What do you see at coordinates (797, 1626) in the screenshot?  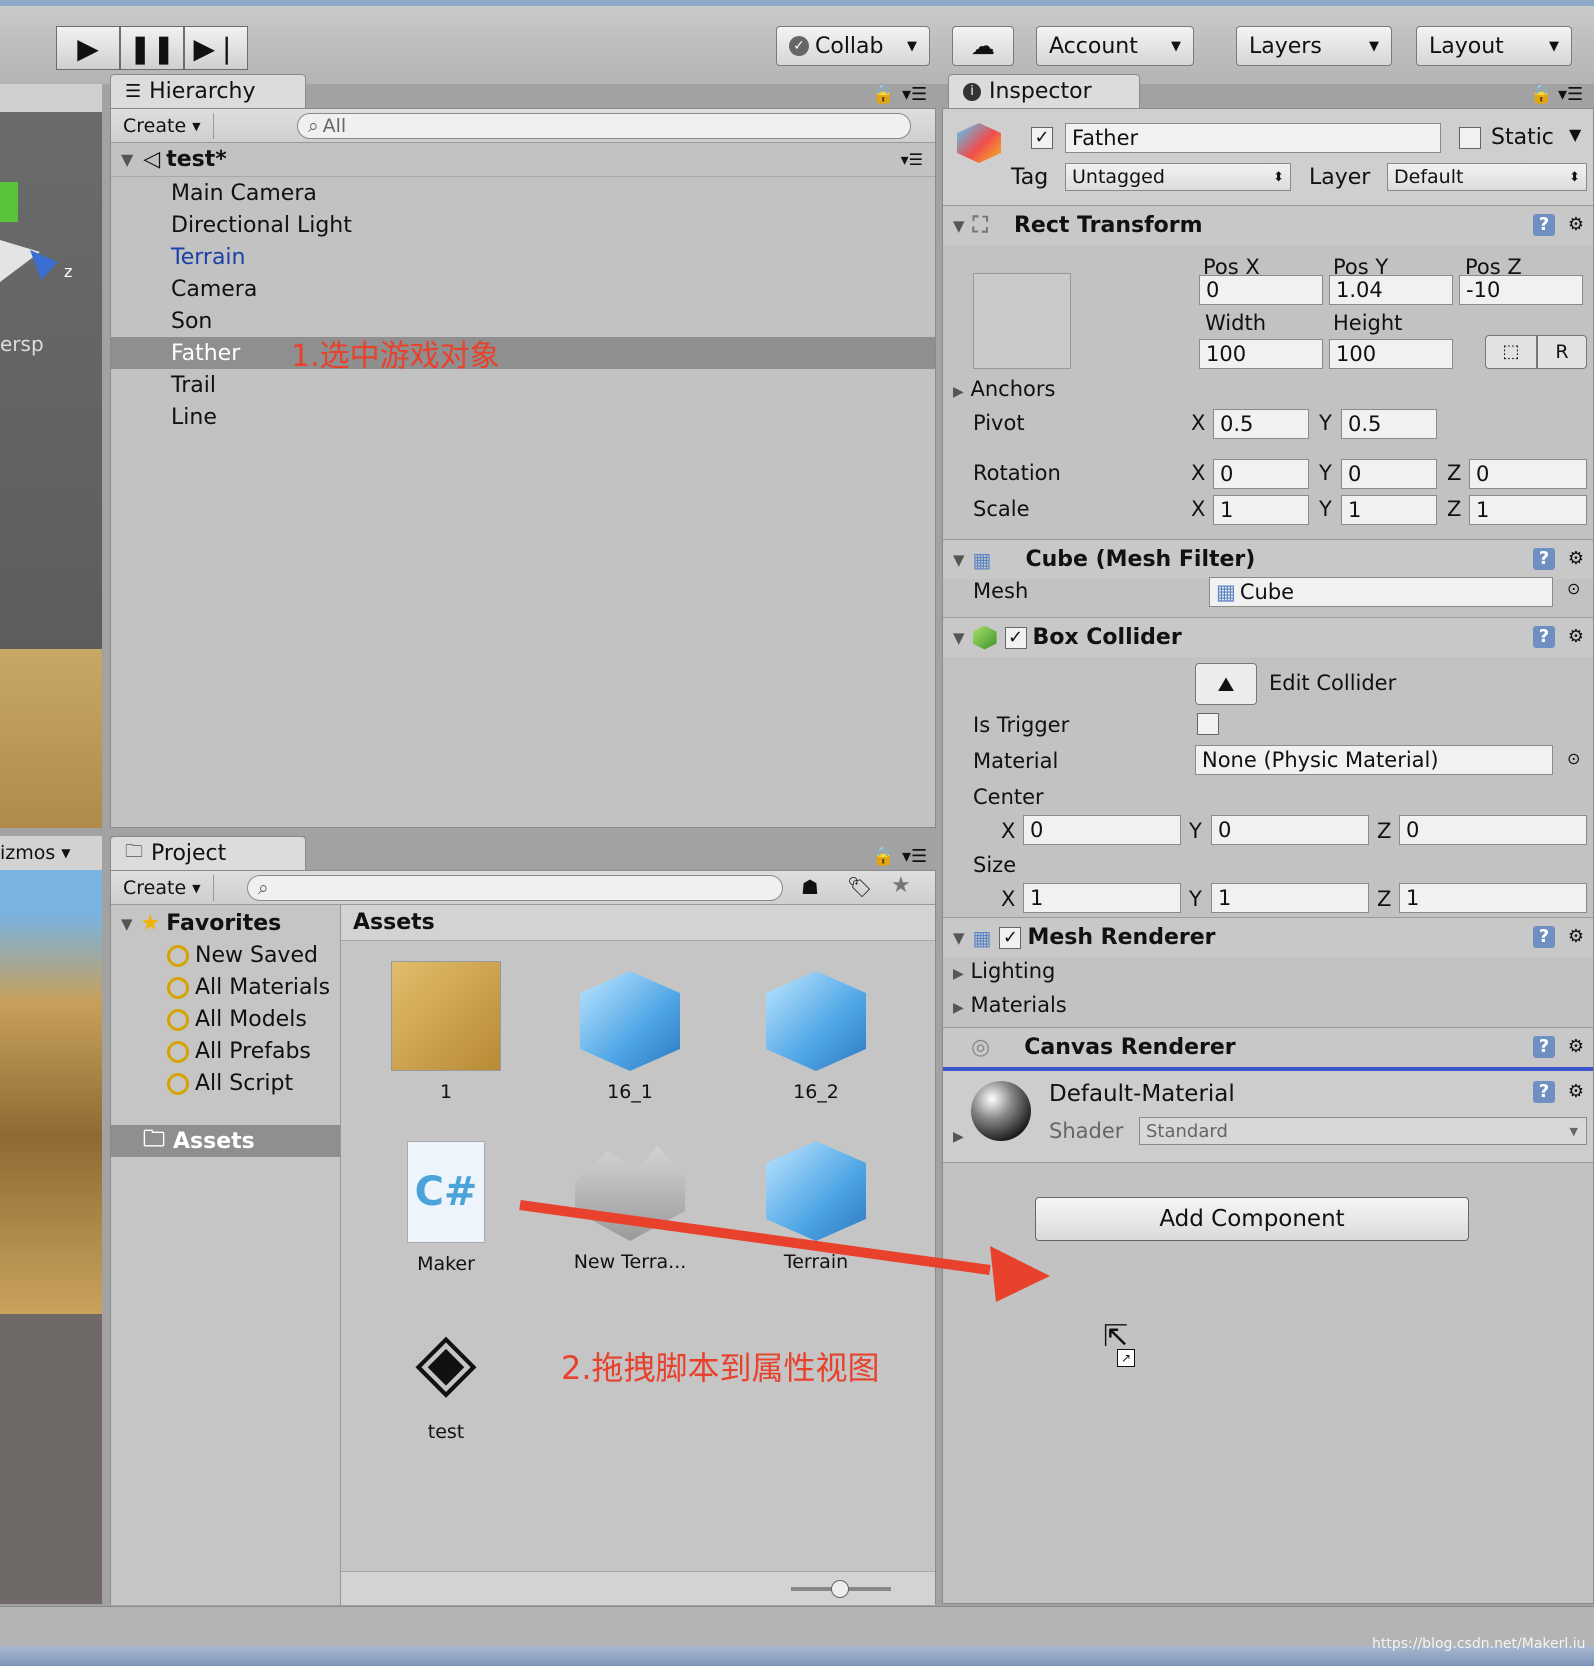 I see `status-bar` at bounding box center [797, 1626].